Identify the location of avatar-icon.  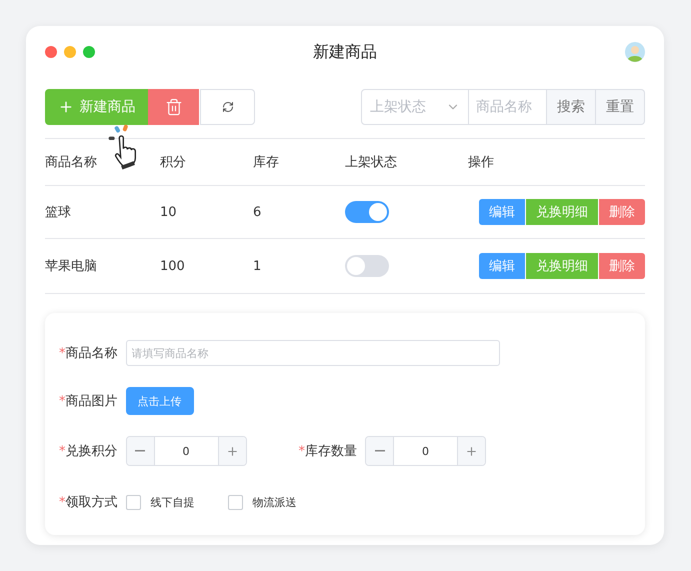
(635, 52).